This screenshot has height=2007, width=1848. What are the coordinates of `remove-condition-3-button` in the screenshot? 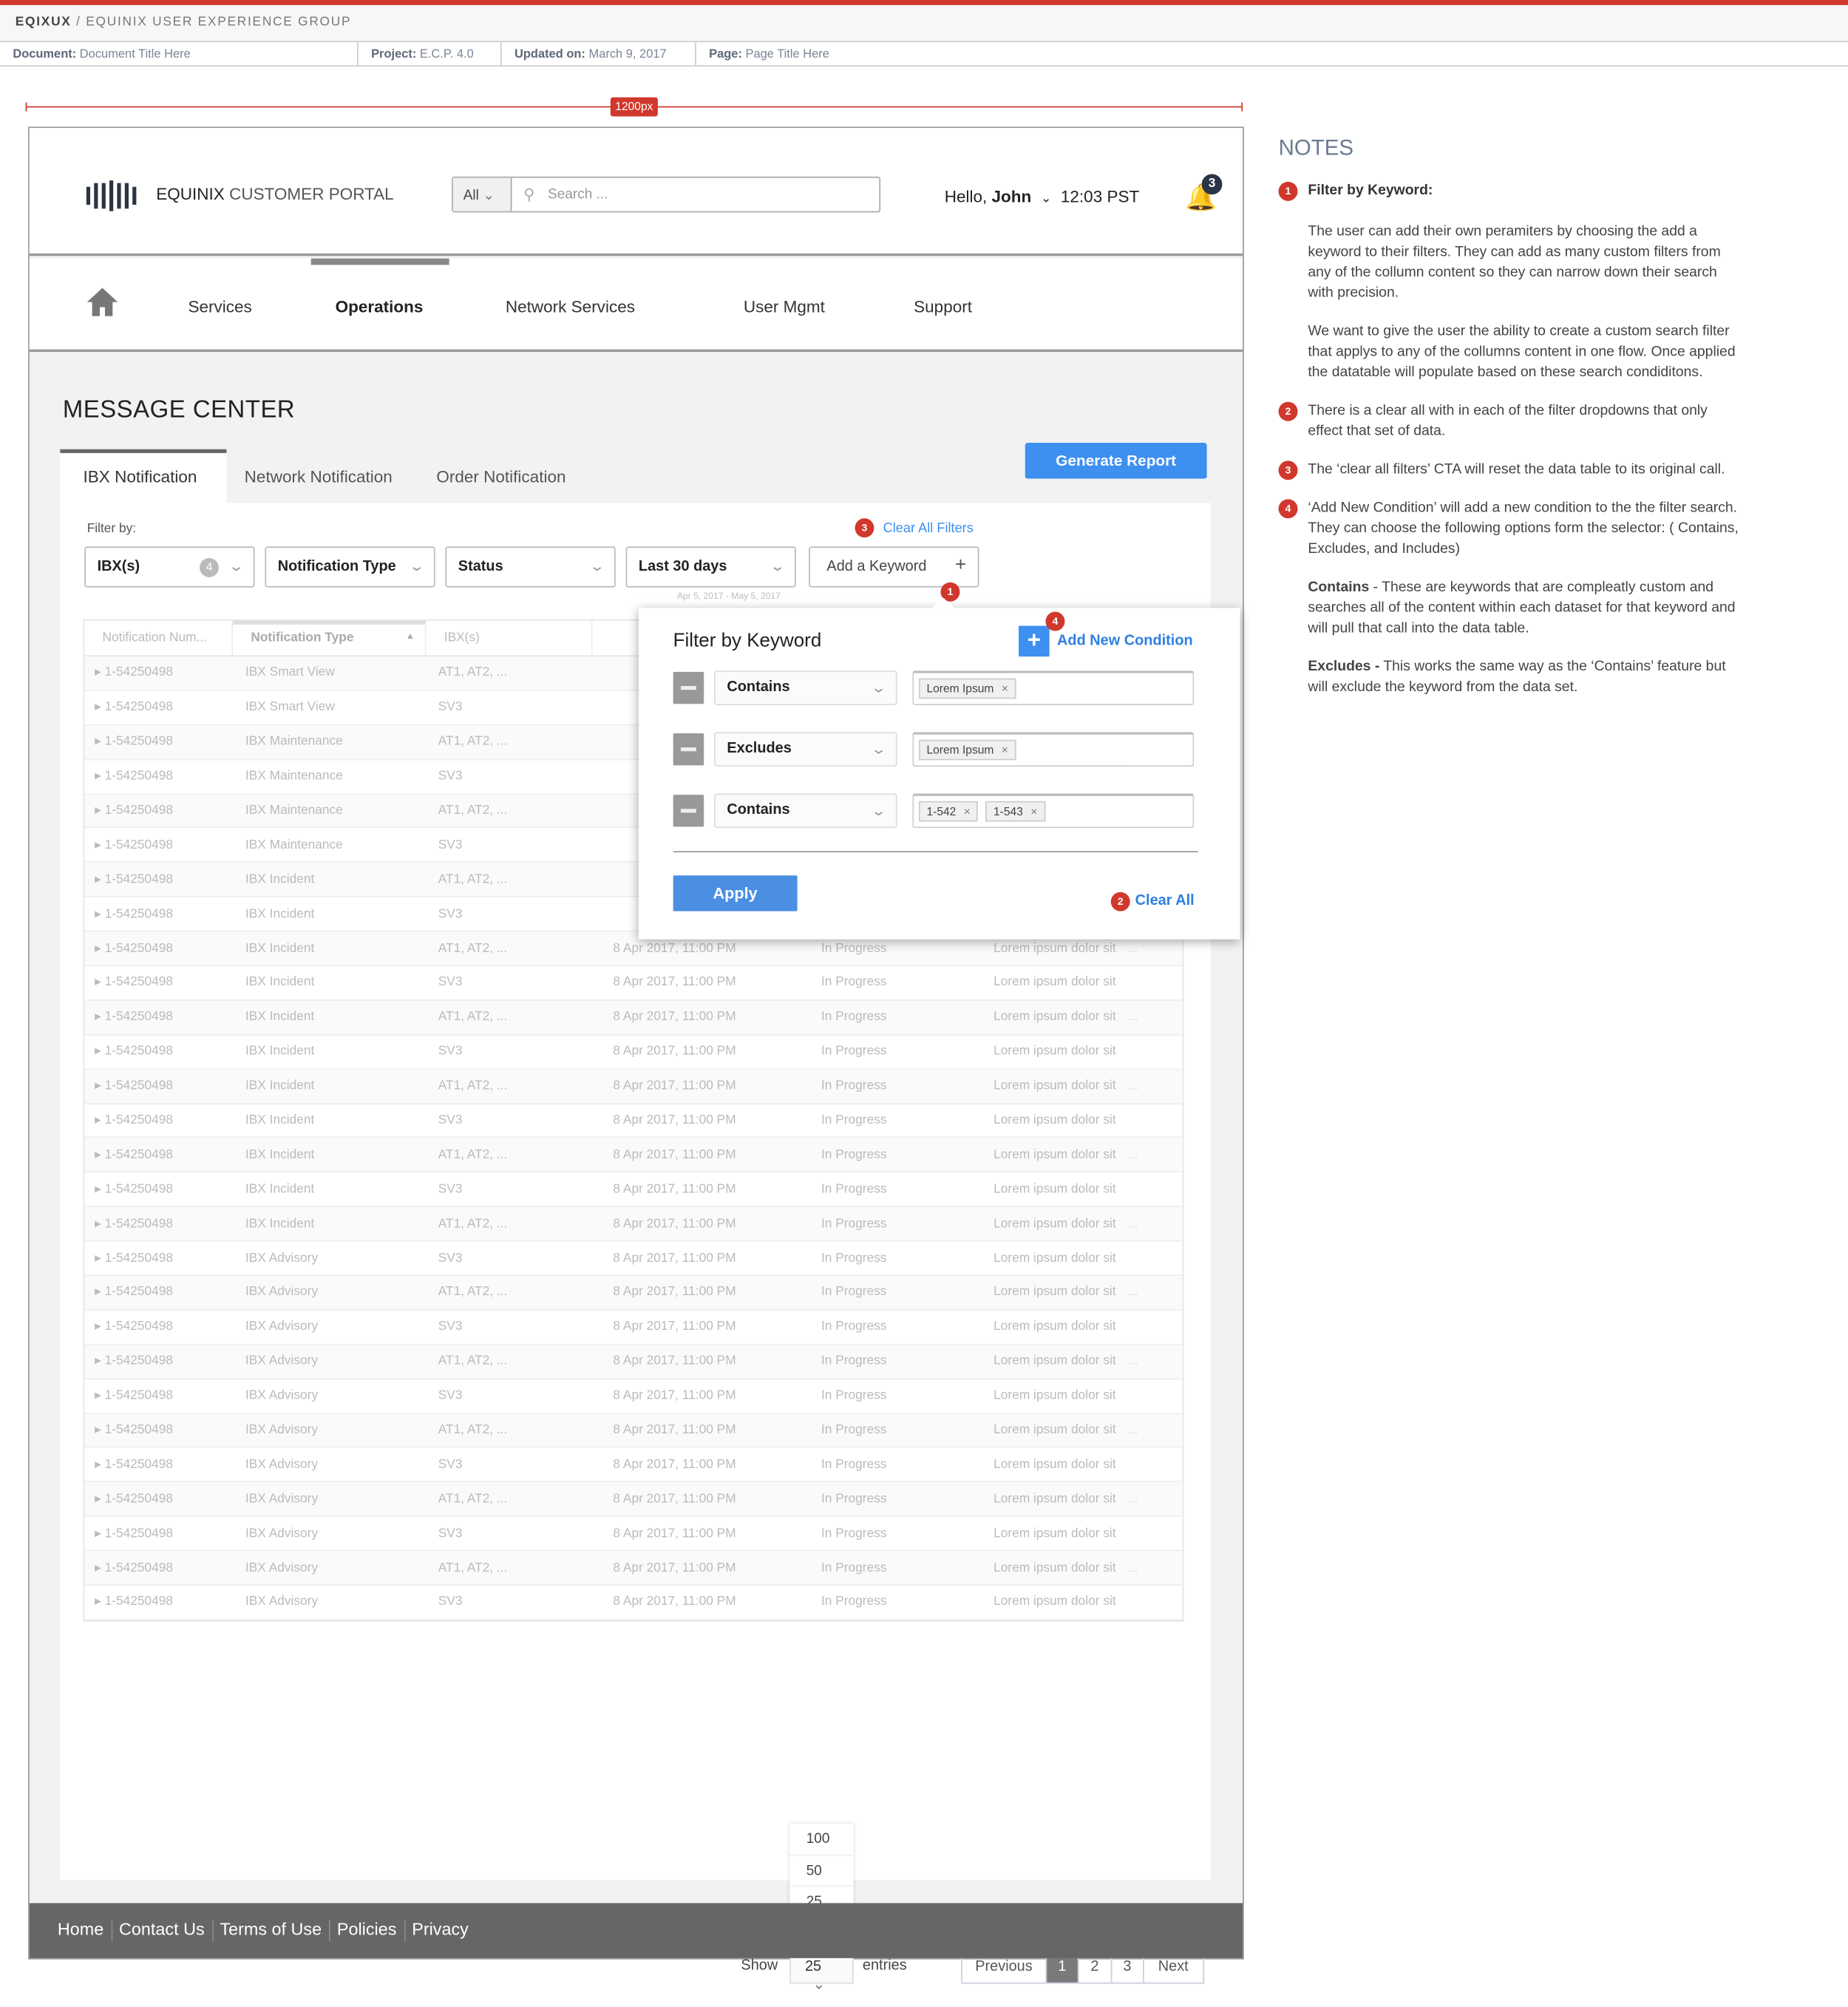 It's located at (688, 811).